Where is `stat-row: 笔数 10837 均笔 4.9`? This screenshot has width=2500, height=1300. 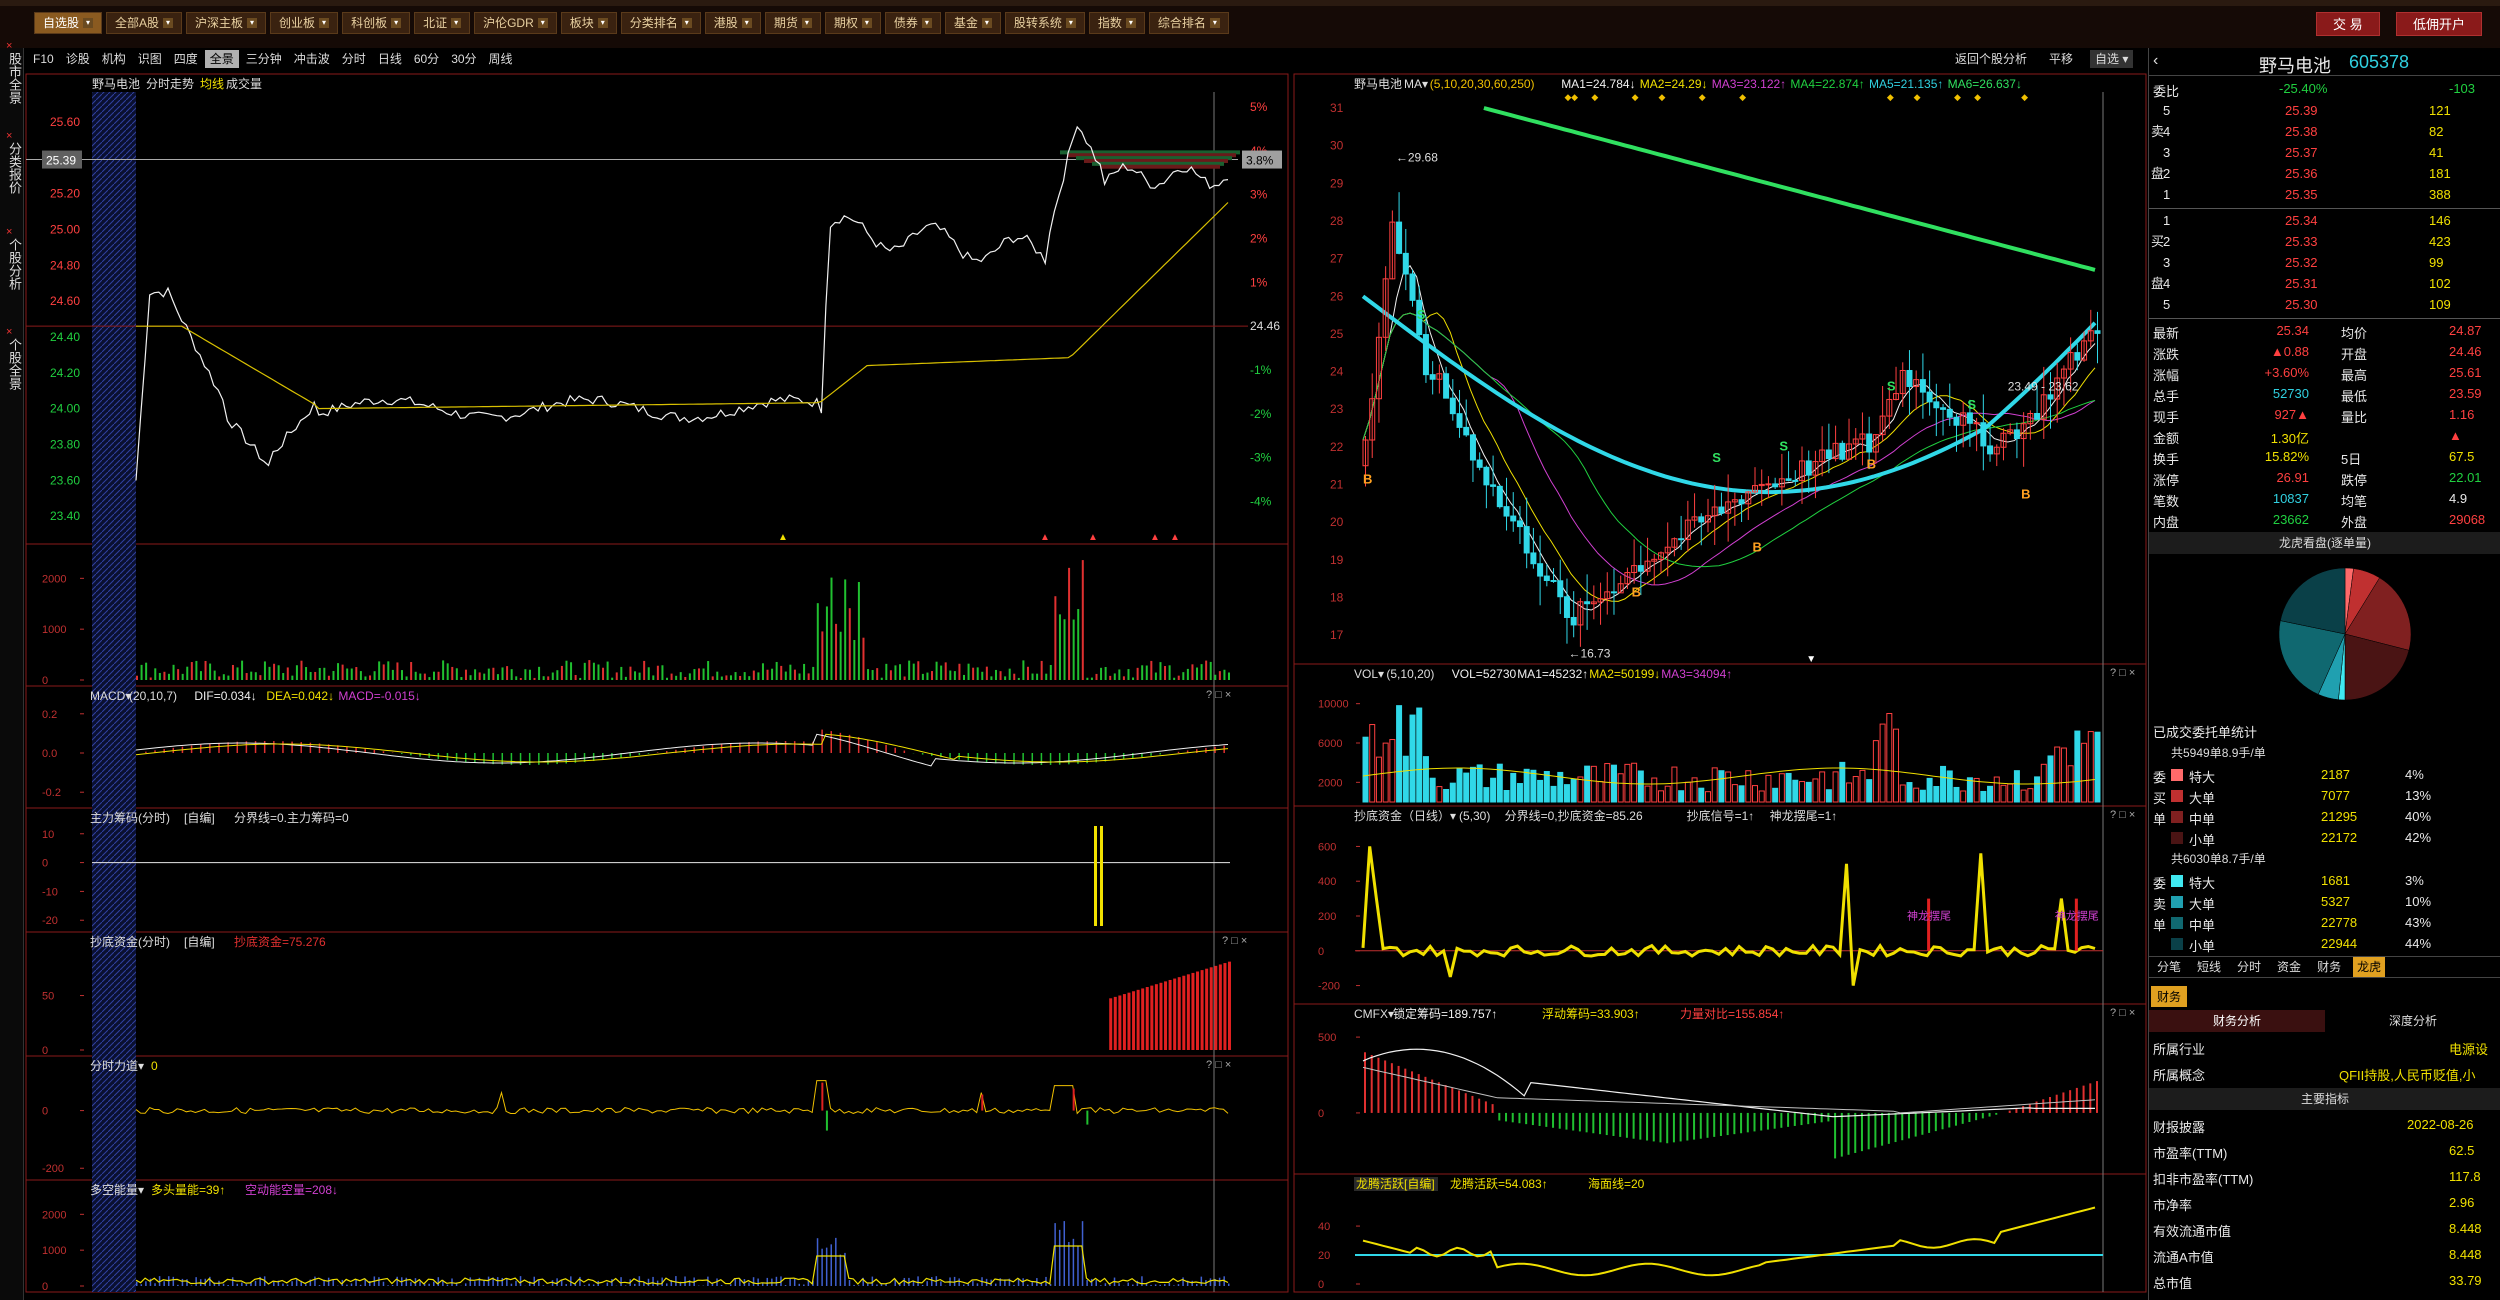
stat-row: 笔数 10837 均笔 4.9 is located at coordinates (2324, 499).